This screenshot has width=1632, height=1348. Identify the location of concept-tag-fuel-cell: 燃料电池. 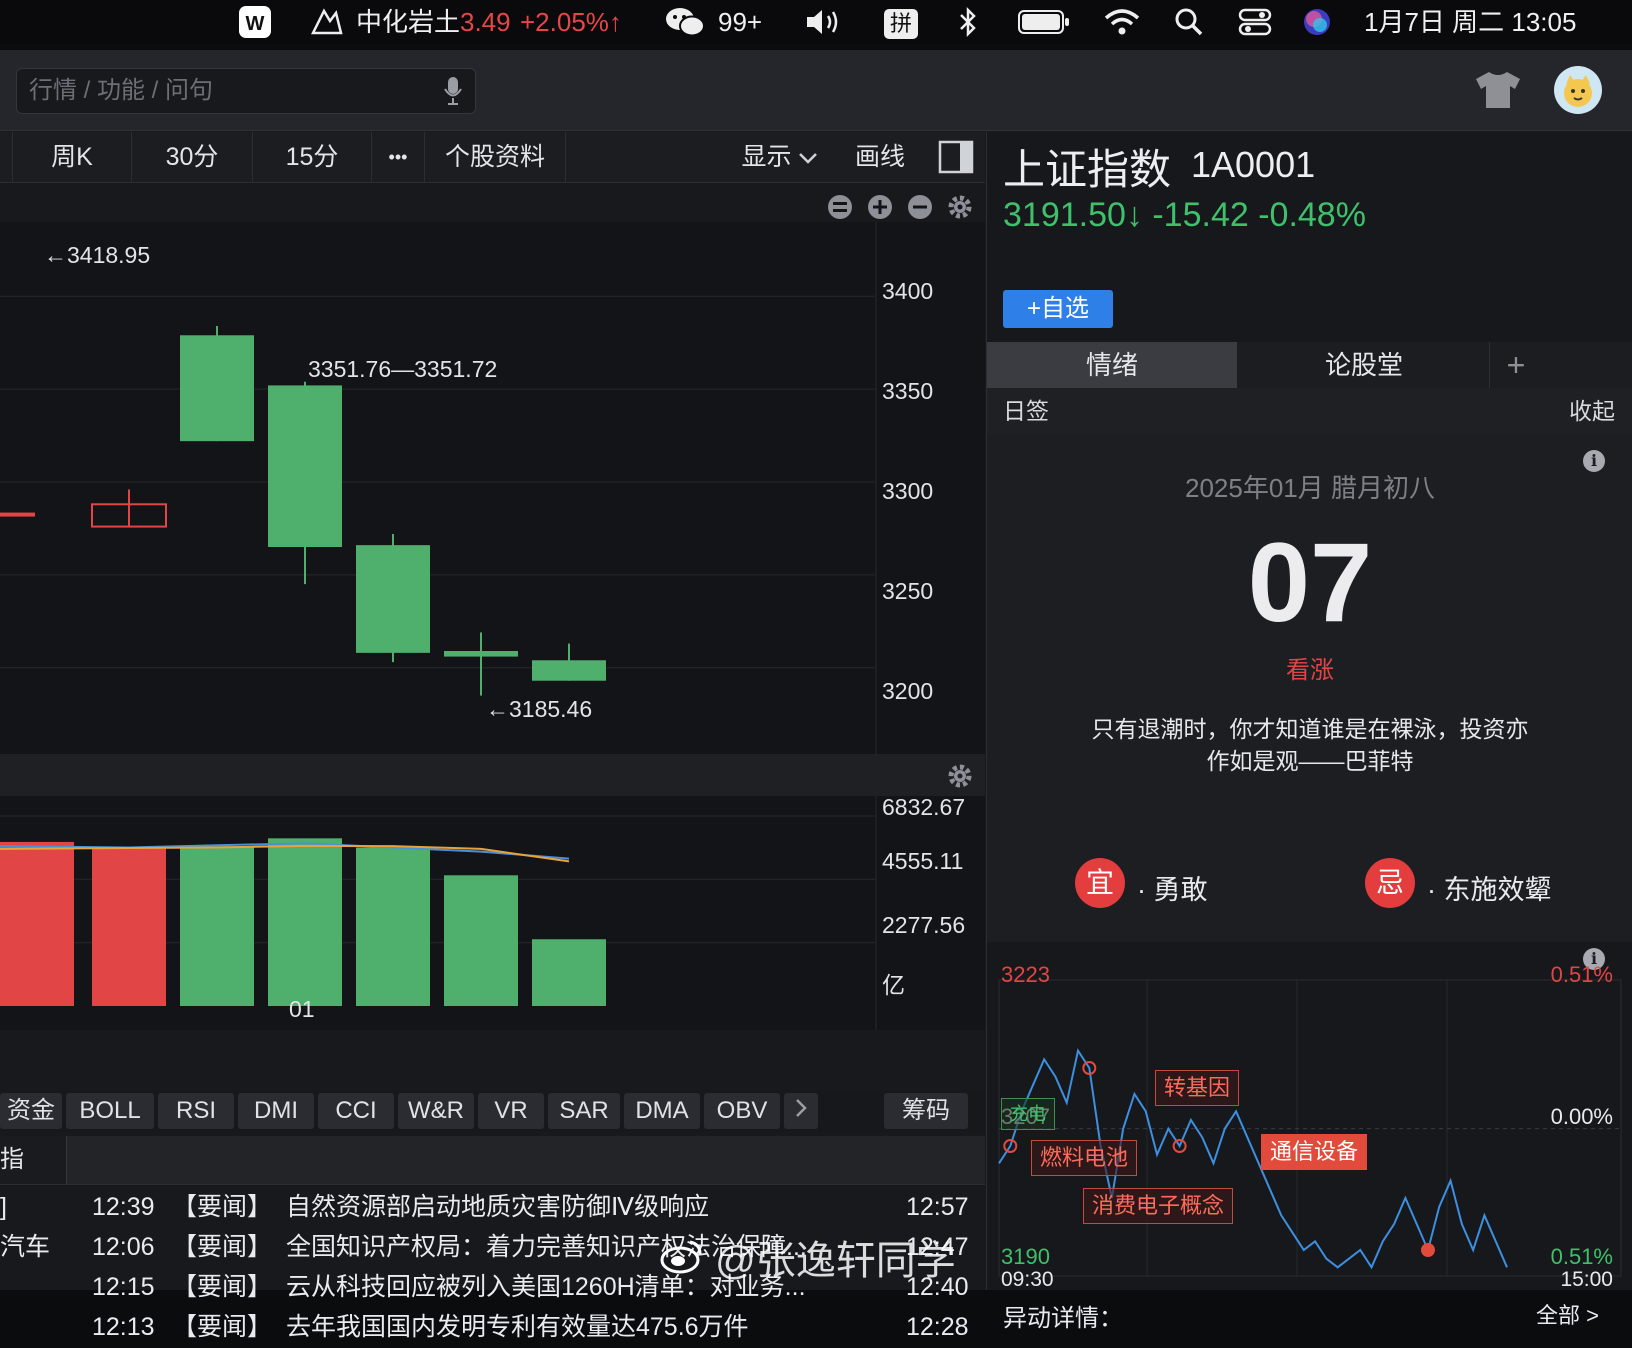
(1084, 1158).